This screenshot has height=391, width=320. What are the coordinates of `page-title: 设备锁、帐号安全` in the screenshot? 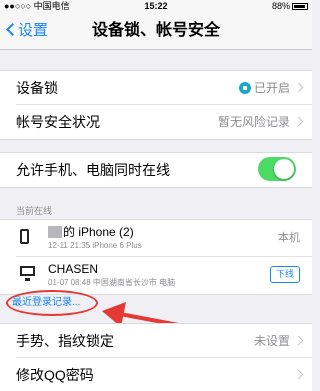 It's located at (155, 30).